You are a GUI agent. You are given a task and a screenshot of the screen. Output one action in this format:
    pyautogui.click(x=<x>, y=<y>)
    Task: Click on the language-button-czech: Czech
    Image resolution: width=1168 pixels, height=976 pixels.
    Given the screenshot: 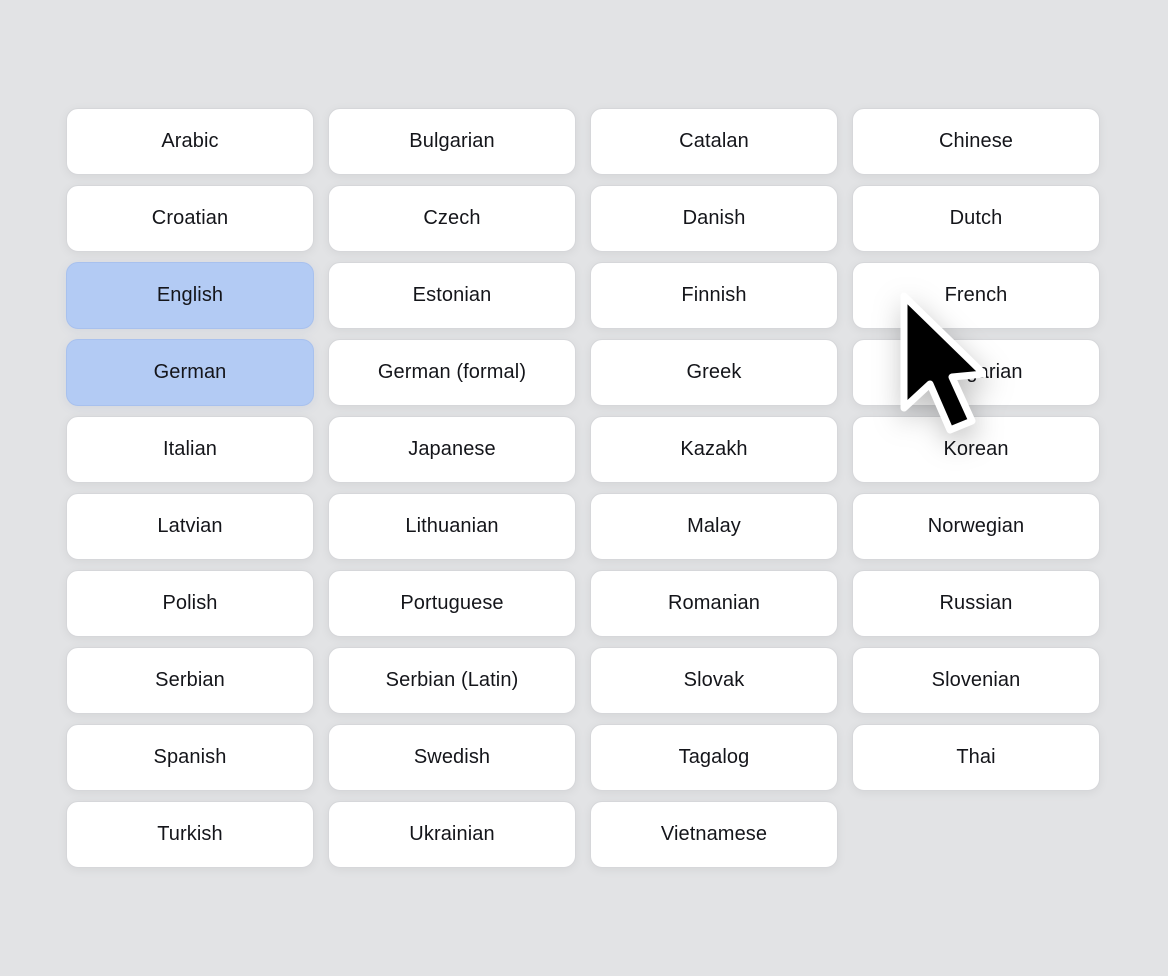 What is the action you would take?
    pyautogui.click(x=452, y=218)
    